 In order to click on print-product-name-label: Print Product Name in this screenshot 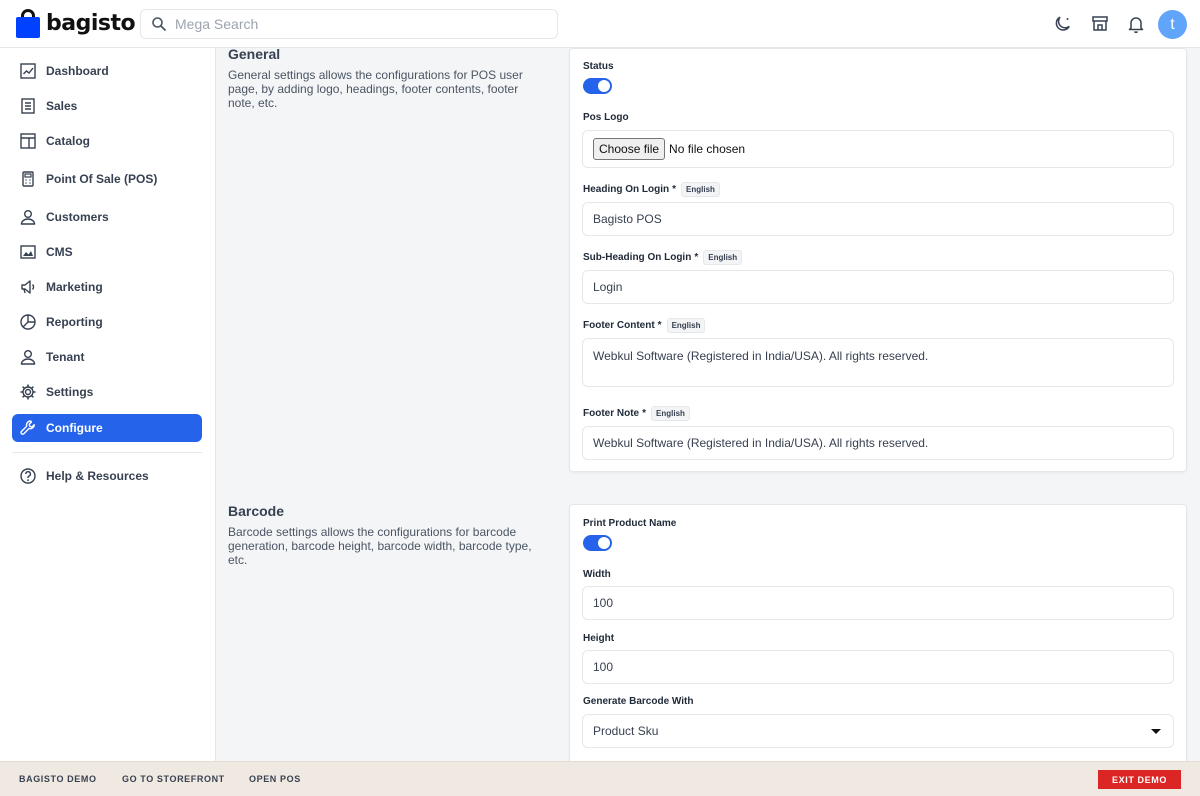, I will do `click(630, 523)`.